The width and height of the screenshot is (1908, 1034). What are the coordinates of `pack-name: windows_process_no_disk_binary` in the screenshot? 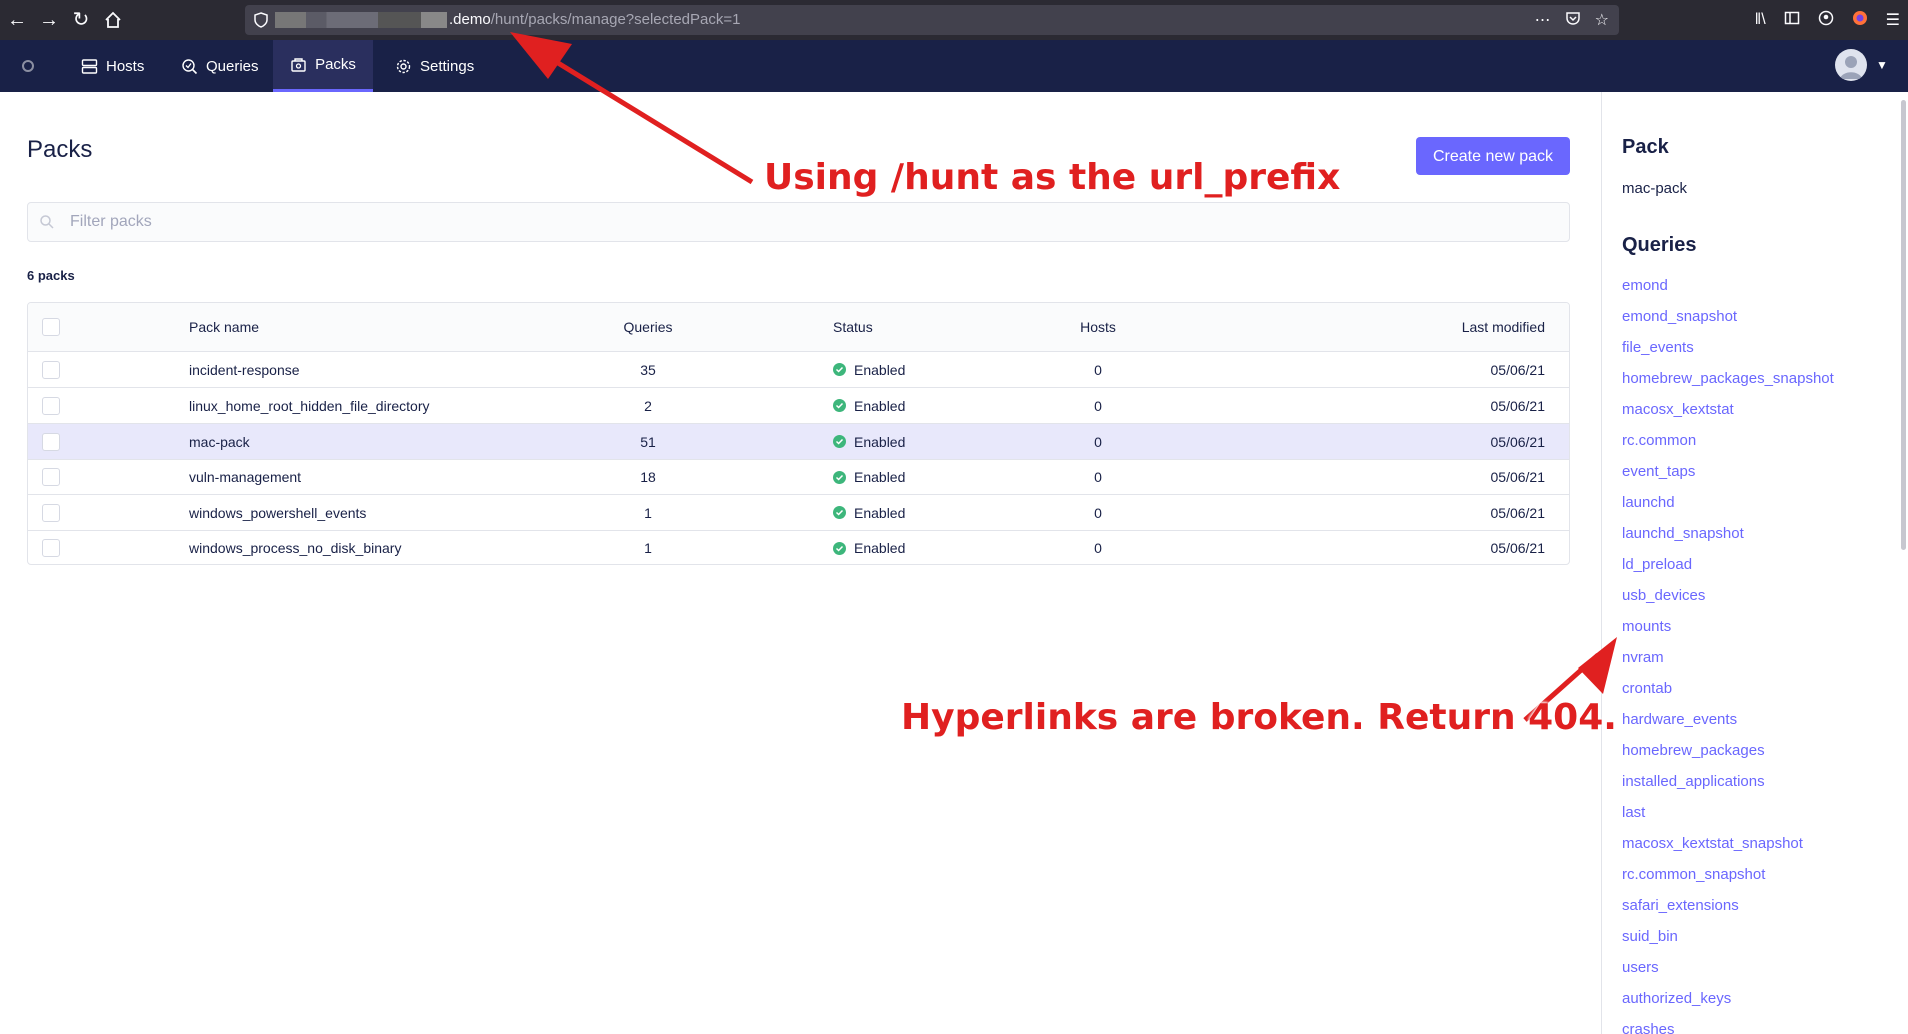 It's located at (295, 547).